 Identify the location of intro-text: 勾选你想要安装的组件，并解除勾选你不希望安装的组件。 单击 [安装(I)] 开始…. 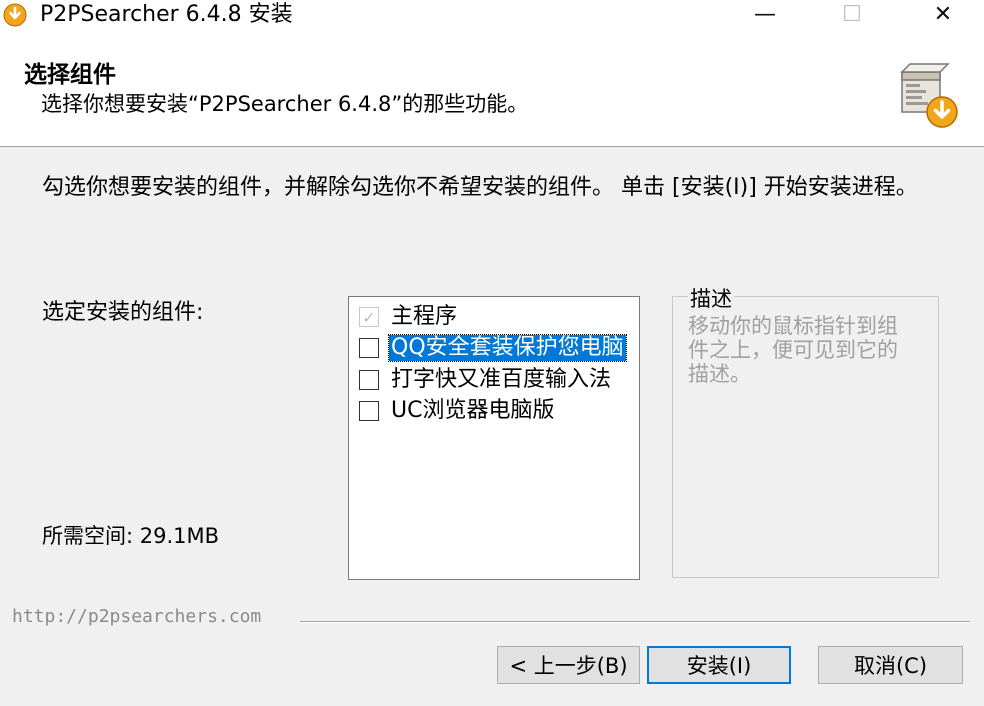
(480, 187).